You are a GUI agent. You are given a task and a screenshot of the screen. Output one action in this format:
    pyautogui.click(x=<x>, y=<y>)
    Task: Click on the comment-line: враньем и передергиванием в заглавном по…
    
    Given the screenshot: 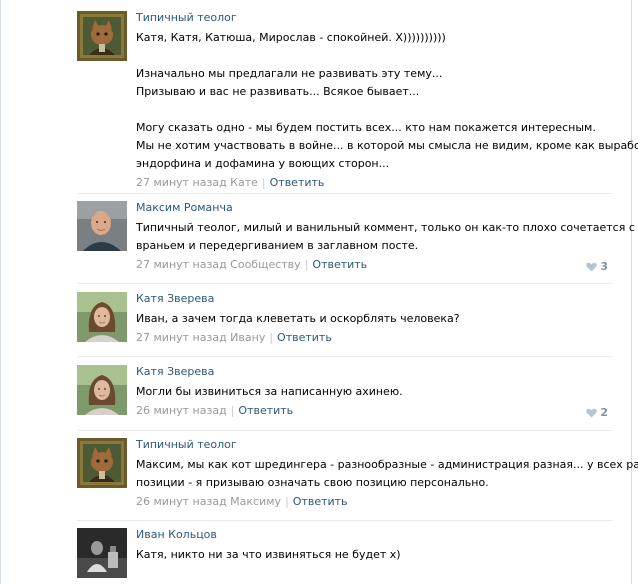 What is the action you would take?
    pyautogui.click(x=277, y=245)
    